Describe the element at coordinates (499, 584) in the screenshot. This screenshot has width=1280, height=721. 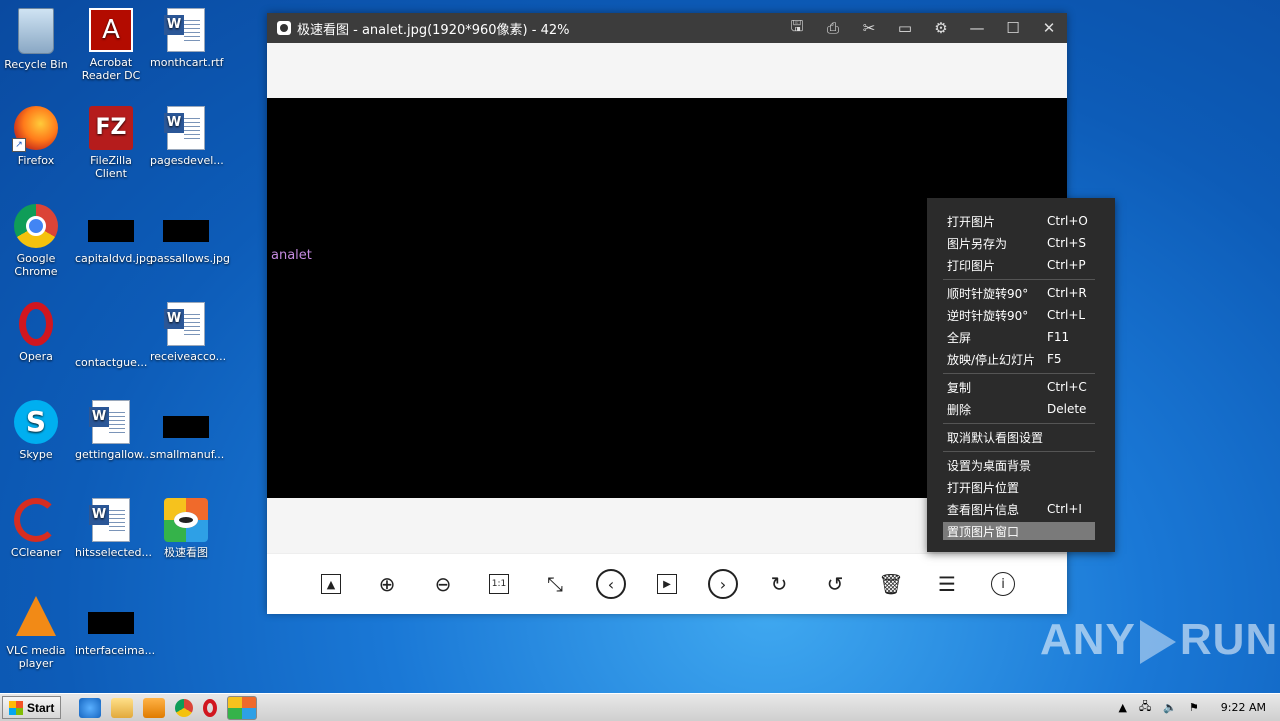
I see `actual-size-icon: 1:1` at that location.